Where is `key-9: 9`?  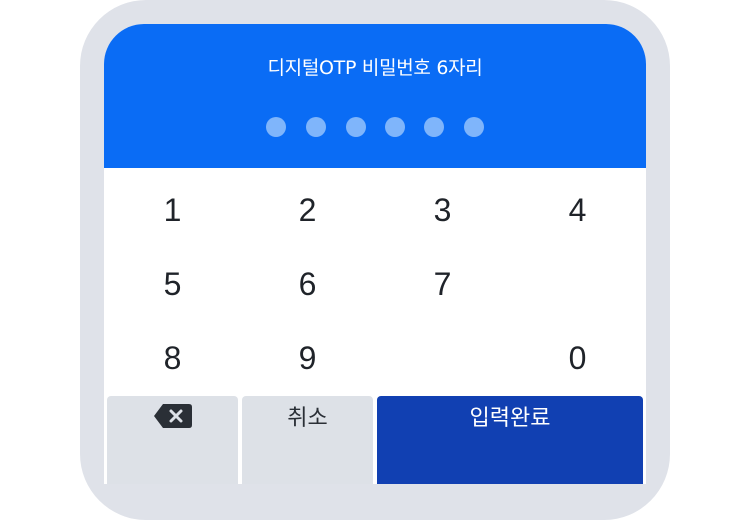 key-9: 9 is located at coordinates (307, 358).